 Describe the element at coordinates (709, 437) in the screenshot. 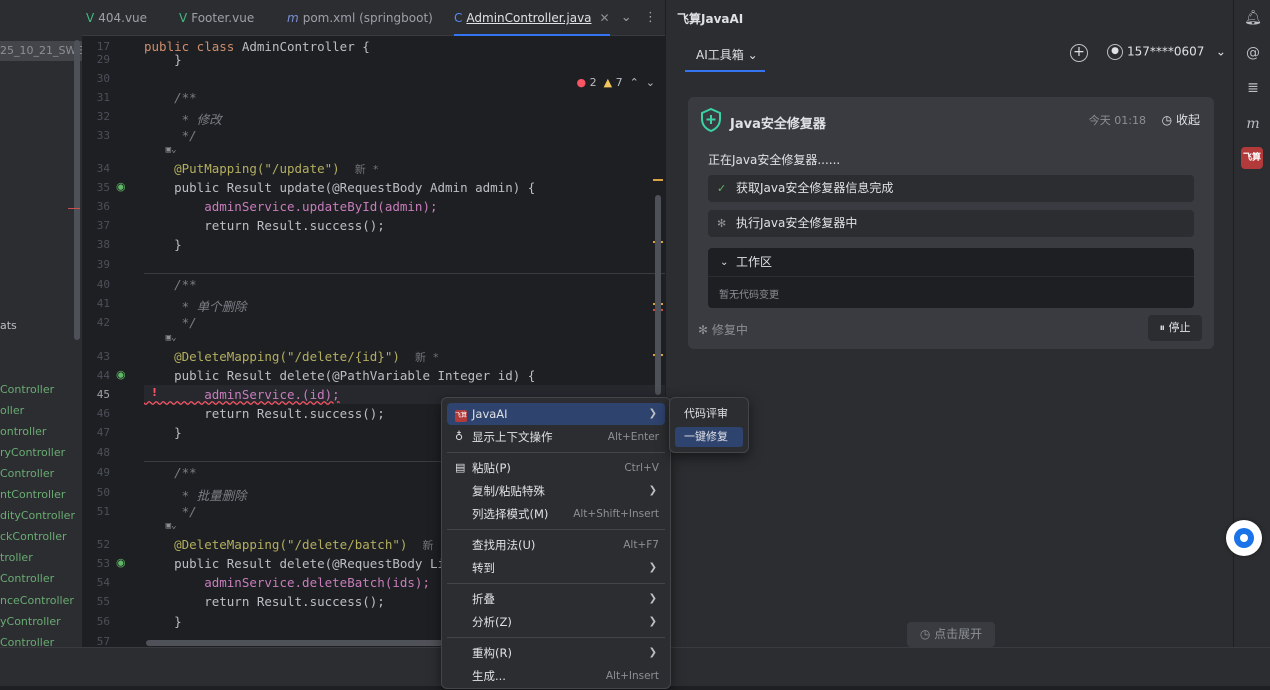

I see `menu-item-one-click-fix: 一键修复` at that location.